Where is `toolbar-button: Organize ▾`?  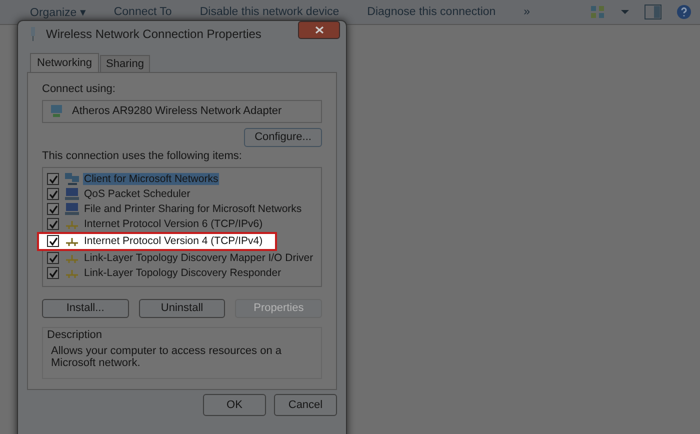
toolbar-button: Organize ▾ is located at coordinates (58, 12).